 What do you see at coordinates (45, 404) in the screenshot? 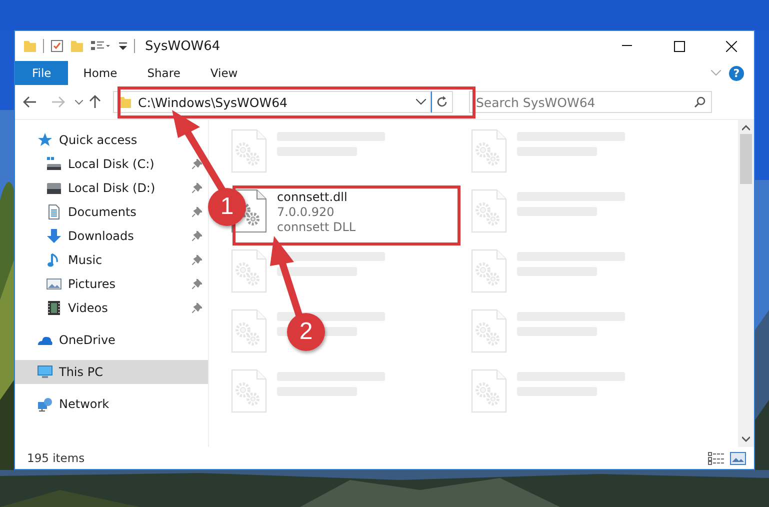
I see `network-icon` at bounding box center [45, 404].